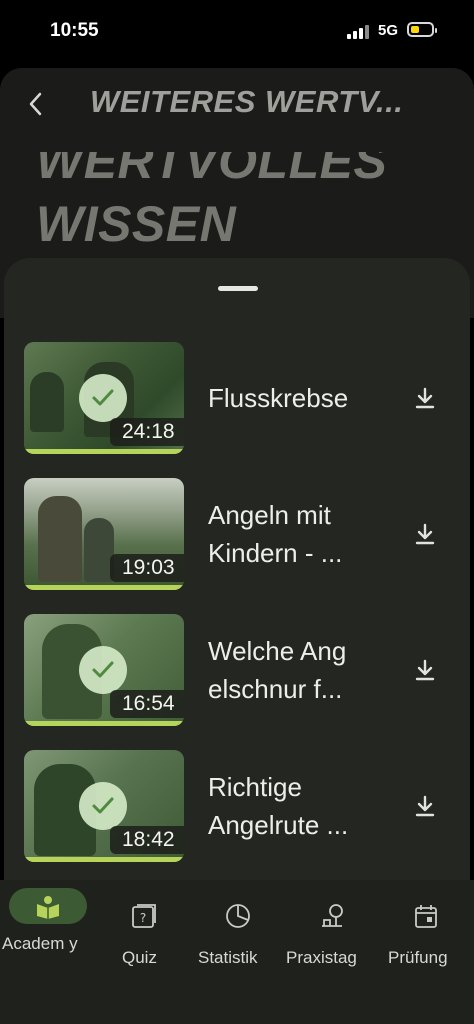  I want to click on video-duration: 24:18, so click(147, 432).